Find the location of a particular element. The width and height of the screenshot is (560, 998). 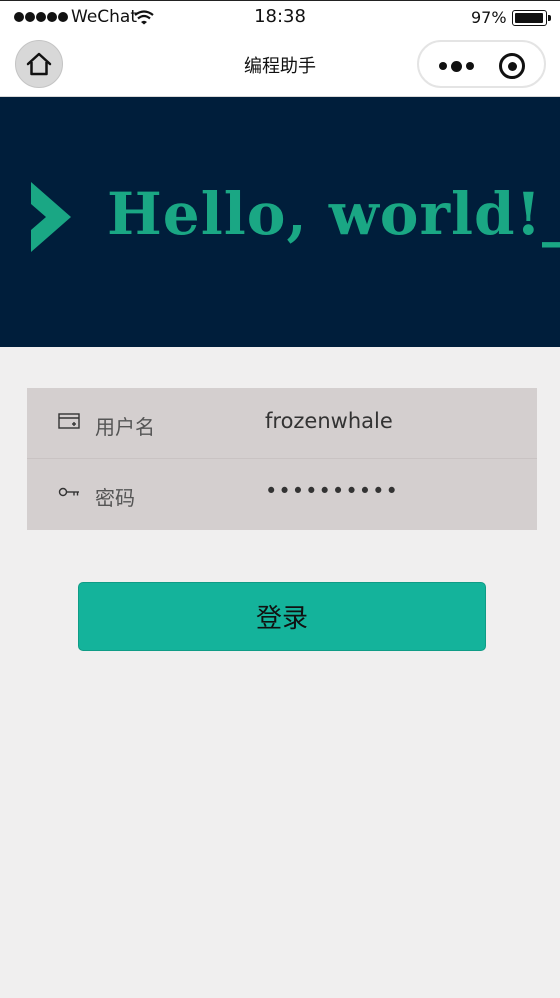

more-button is located at coordinates (456, 66).